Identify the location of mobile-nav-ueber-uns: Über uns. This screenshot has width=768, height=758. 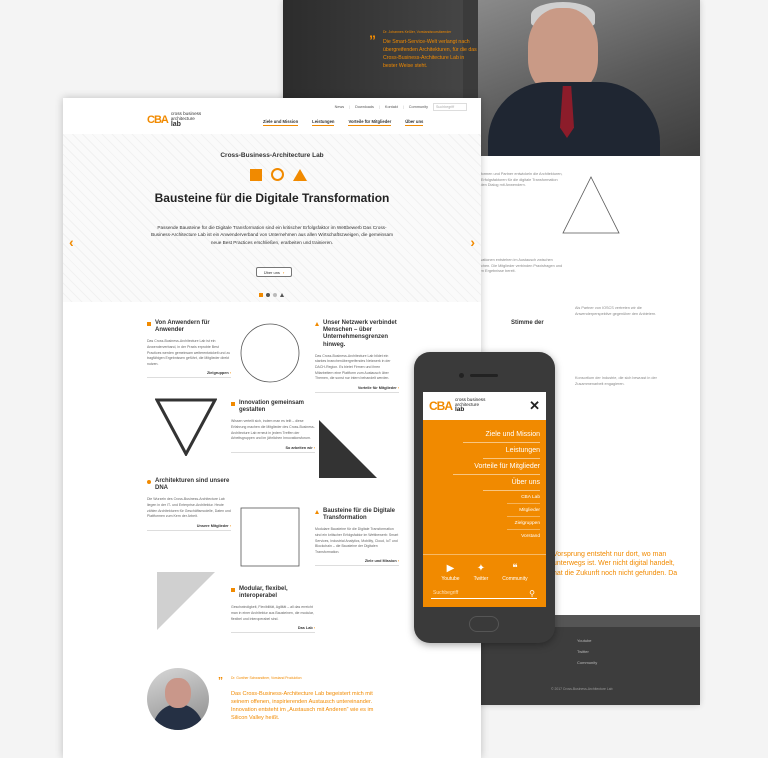
(511, 483).